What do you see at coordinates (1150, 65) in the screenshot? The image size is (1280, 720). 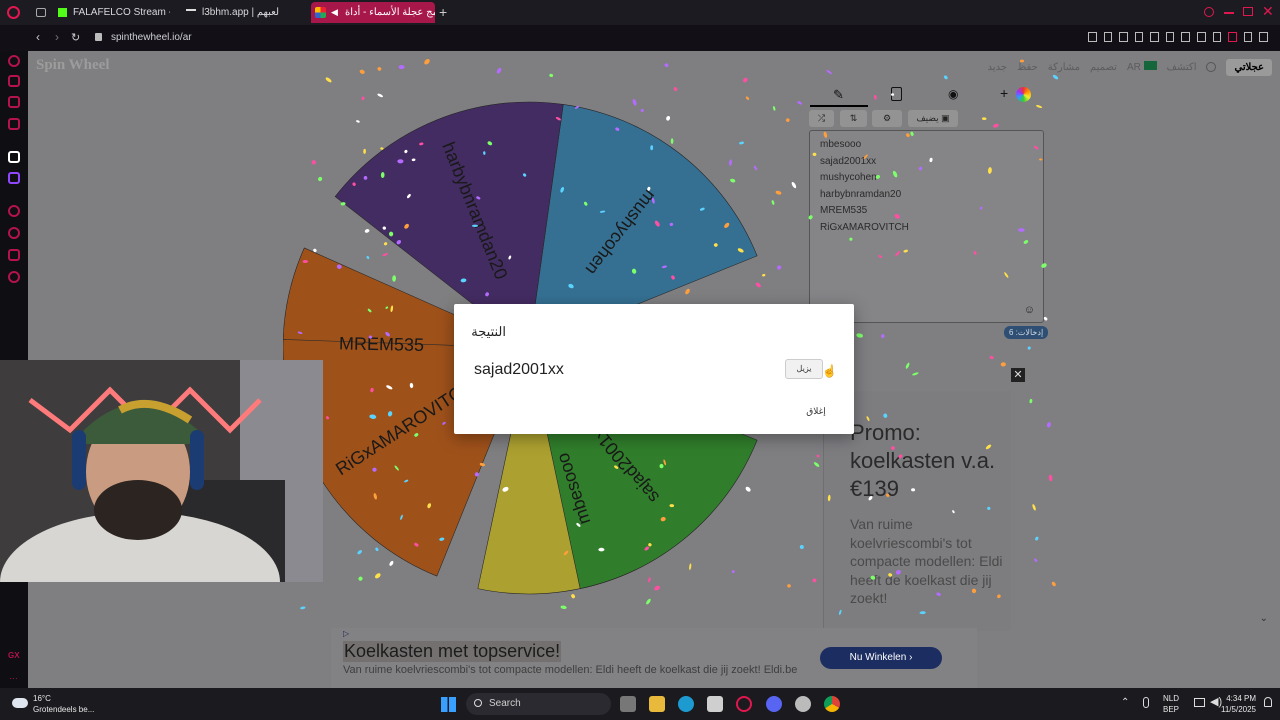 I see `saudi-flag-icon` at bounding box center [1150, 65].